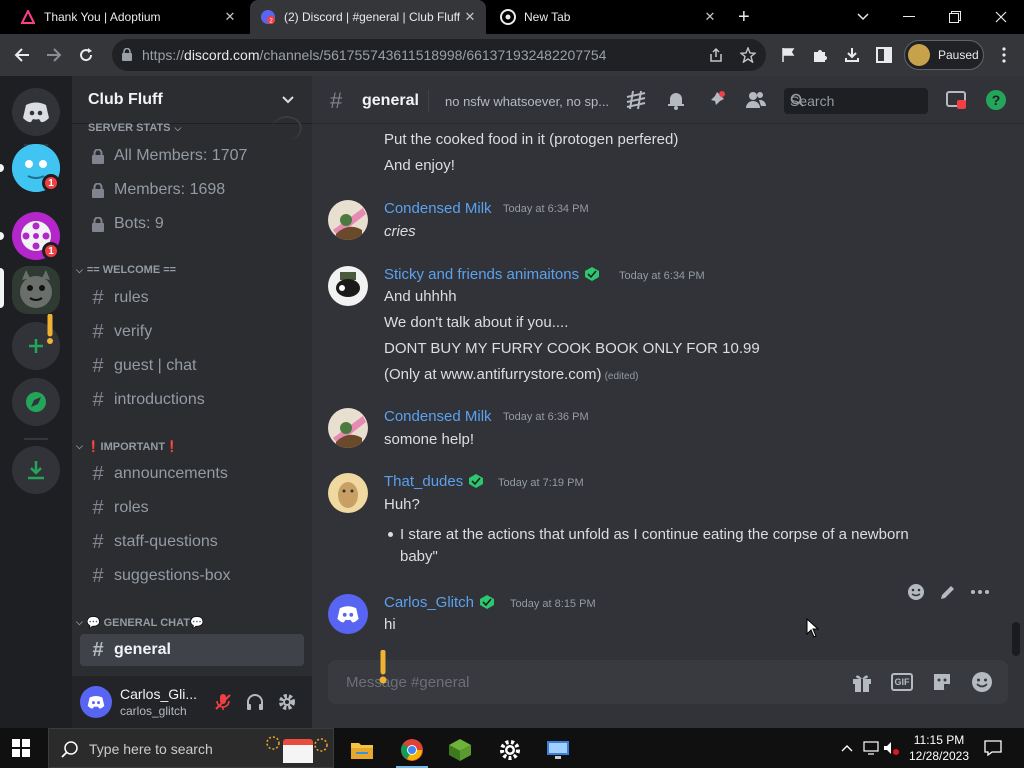  What do you see at coordinates (820, 55) in the screenshot?
I see `extensions-puzzle-icon` at bounding box center [820, 55].